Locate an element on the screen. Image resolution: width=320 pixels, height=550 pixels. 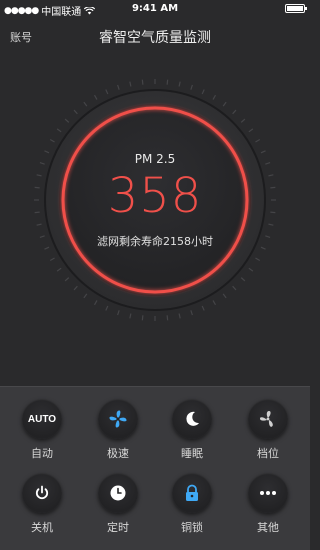
power-button is located at coordinates (42, 493).